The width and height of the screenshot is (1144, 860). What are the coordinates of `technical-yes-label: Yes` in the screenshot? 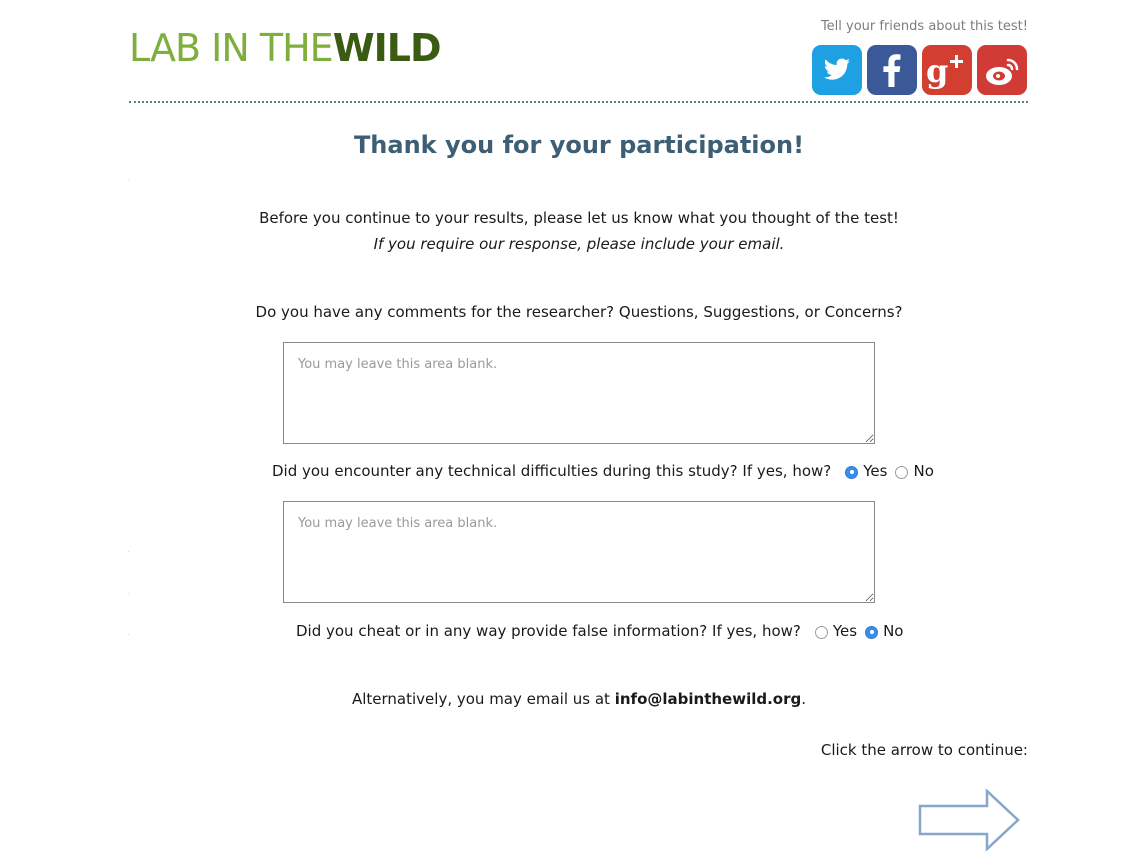 It's located at (875, 471).